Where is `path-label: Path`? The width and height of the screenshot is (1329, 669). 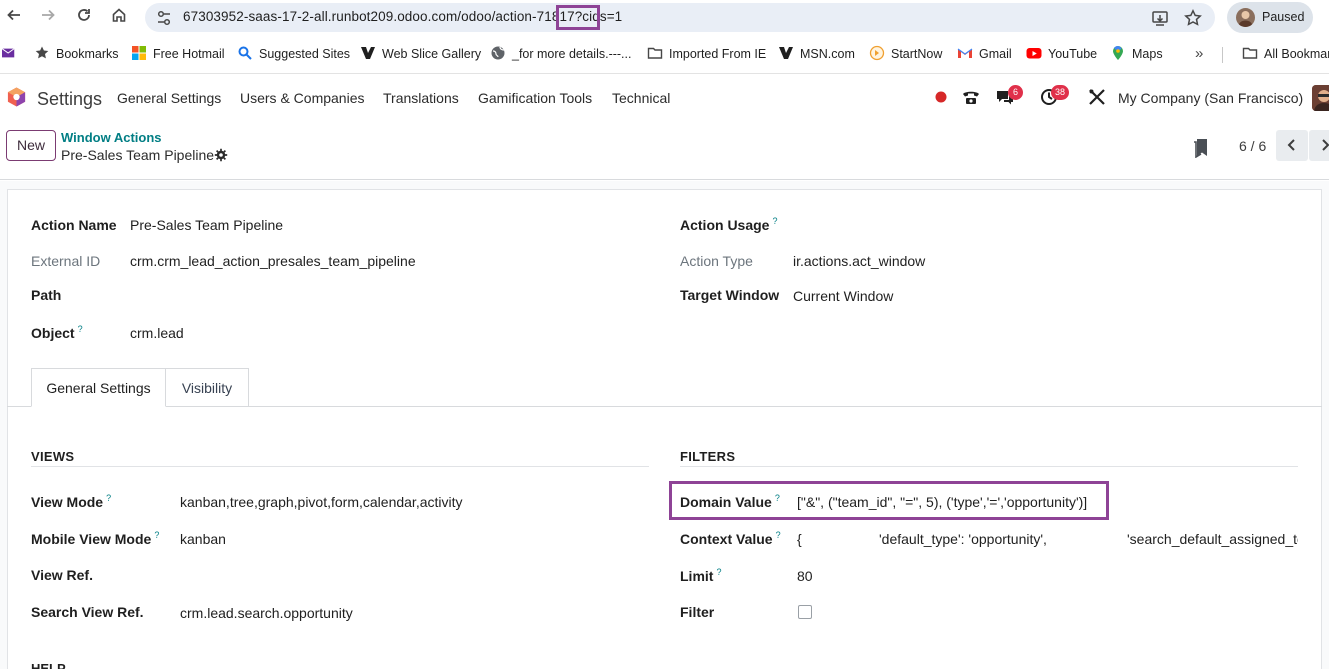
path-label: Path is located at coordinates (46, 295).